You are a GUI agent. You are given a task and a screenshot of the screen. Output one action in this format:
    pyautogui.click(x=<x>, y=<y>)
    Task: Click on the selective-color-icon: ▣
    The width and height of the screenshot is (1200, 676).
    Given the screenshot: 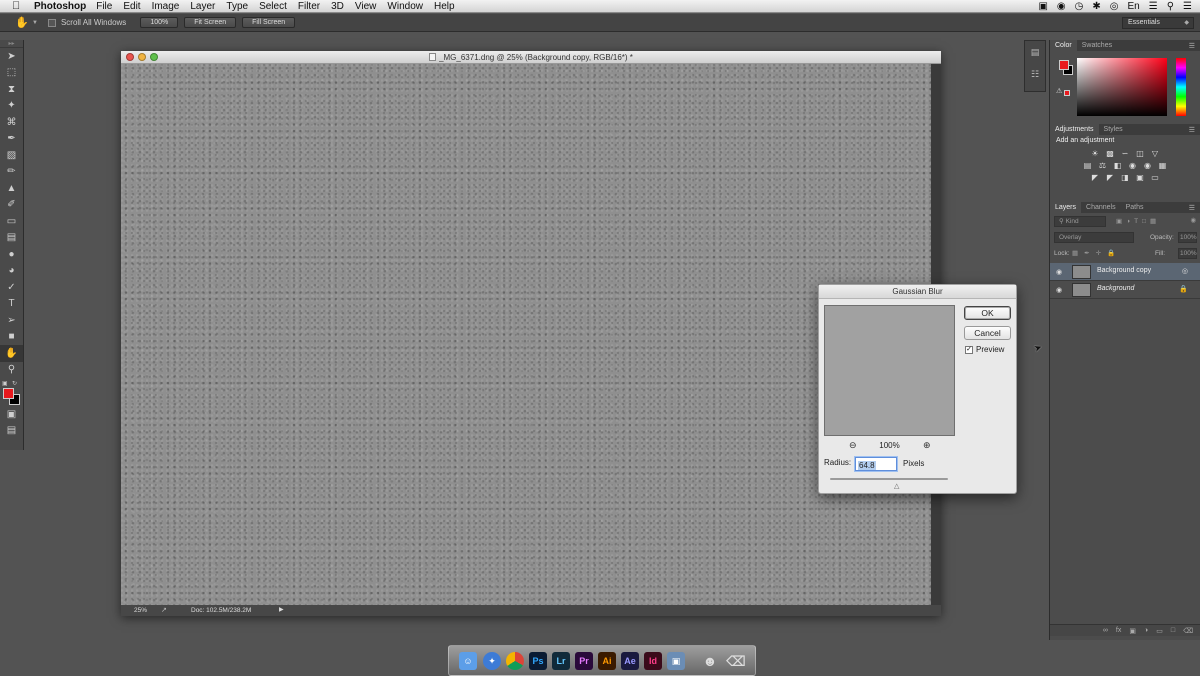 What is the action you would take?
    pyautogui.click(x=1140, y=177)
    